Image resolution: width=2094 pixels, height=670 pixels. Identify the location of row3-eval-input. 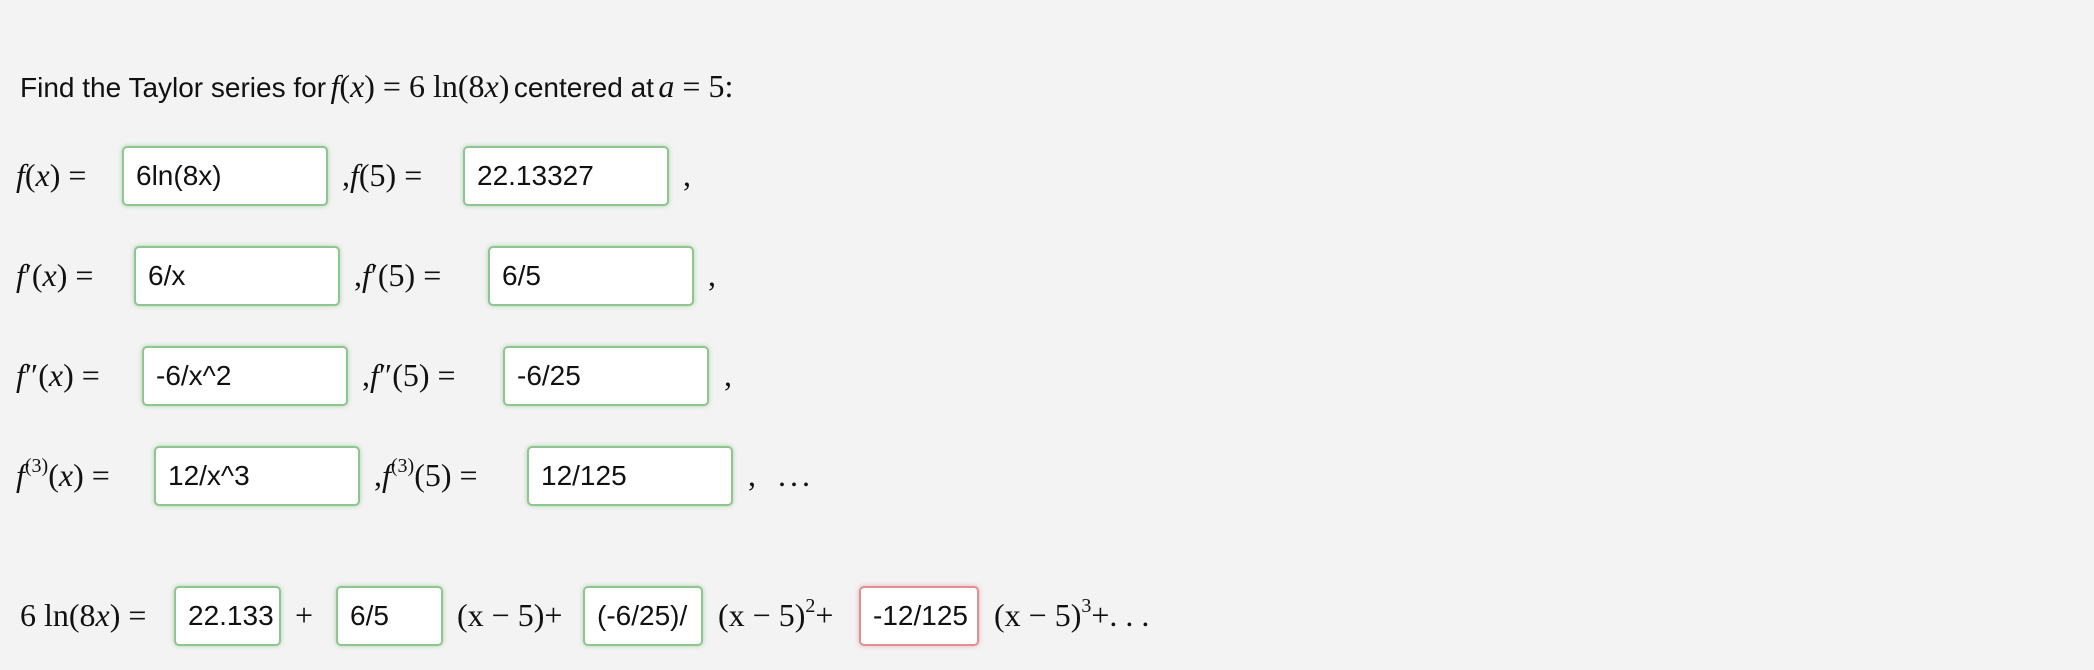
(606, 376).